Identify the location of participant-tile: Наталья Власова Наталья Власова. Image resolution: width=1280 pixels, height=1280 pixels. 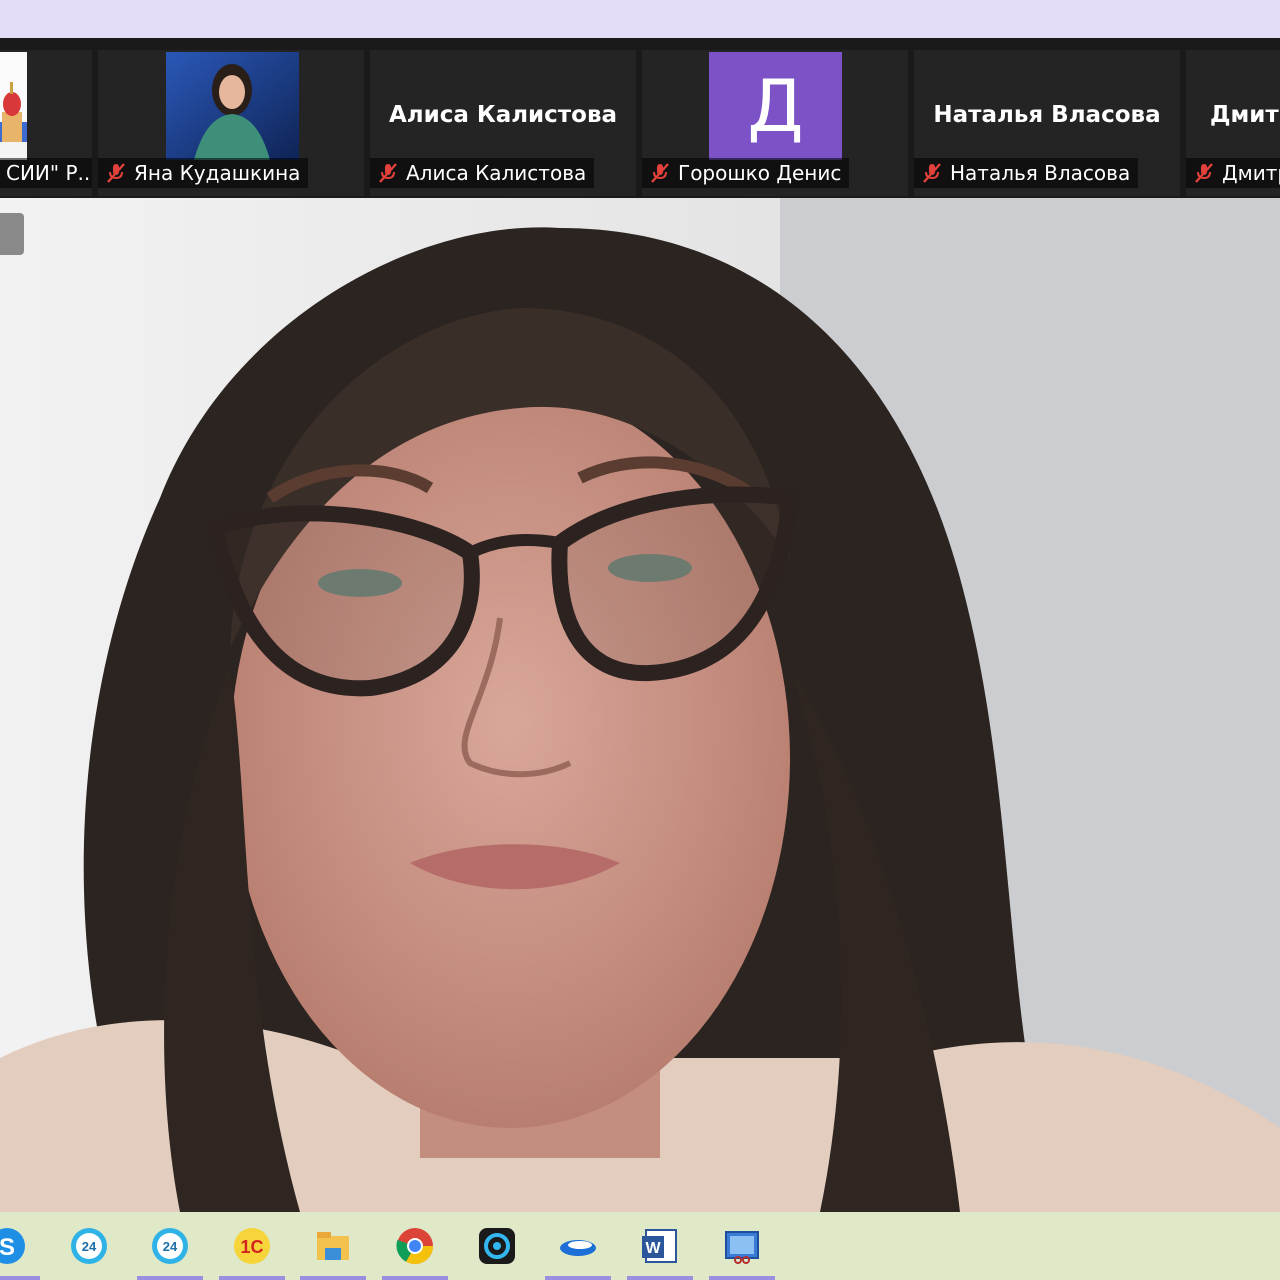
(1047, 123).